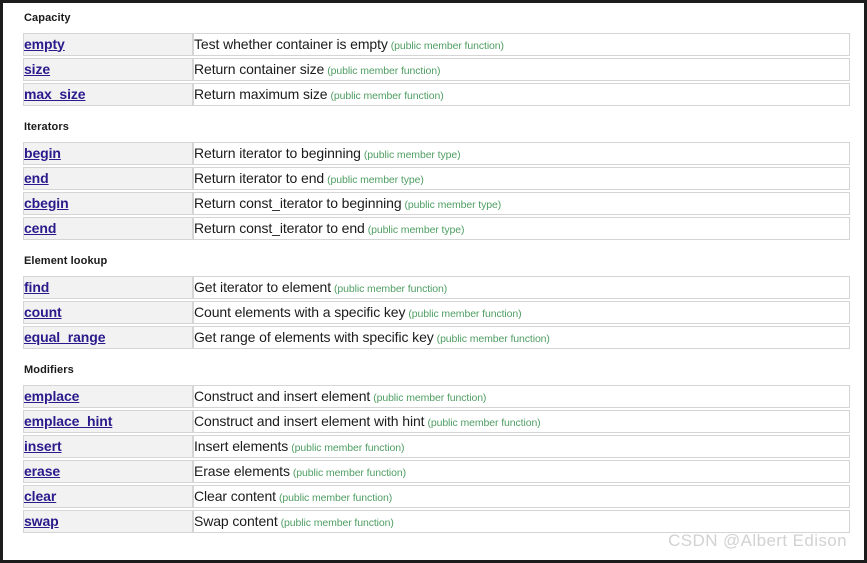 This screenshot has width=867, height=563. I want to click on member-link: cend, so click(40, 228).